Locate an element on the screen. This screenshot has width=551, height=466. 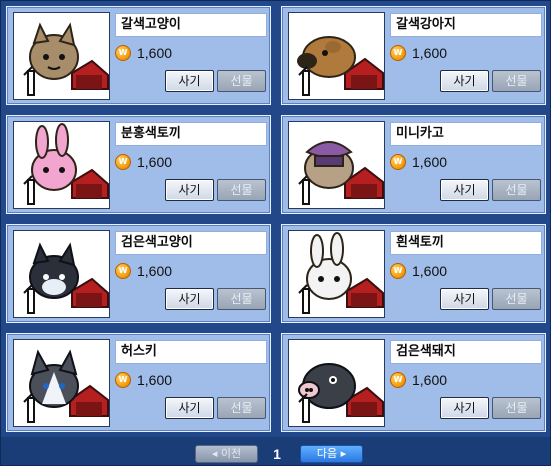
mini-kargo-icon is located at coordinates (336, 165).